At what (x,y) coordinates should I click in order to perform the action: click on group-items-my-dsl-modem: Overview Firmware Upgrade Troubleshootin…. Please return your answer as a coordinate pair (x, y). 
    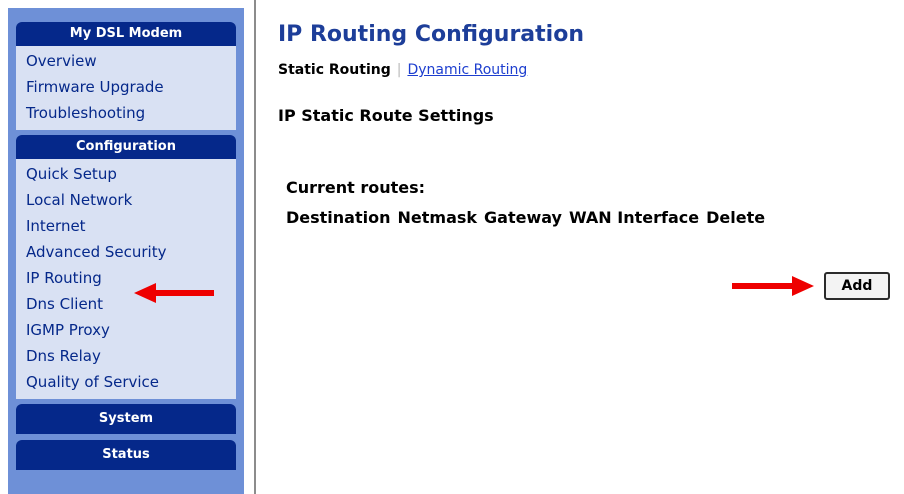
    Looking at the image, I should click on (126, 88).